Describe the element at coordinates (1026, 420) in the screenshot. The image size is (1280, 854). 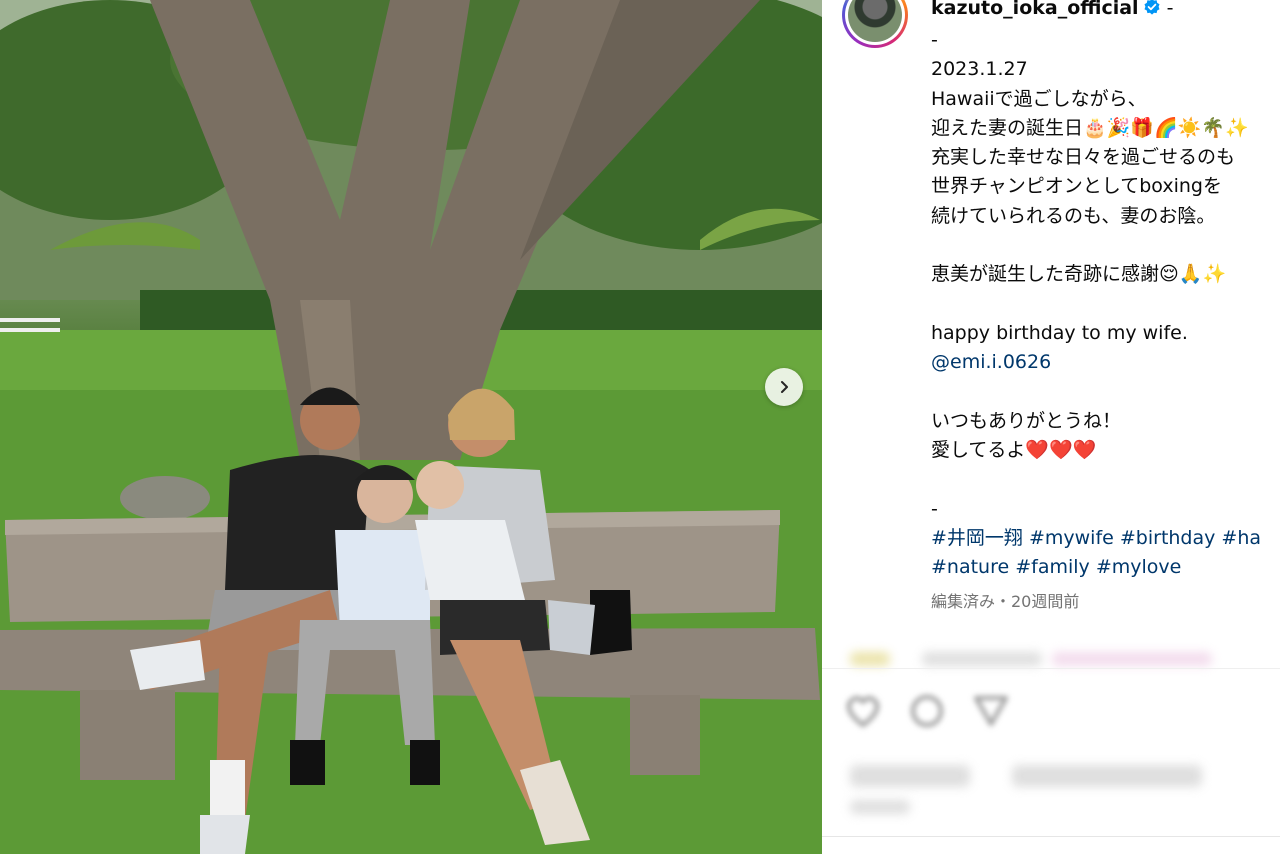
I see `caption-line: いつもありがとうね！` at that location.